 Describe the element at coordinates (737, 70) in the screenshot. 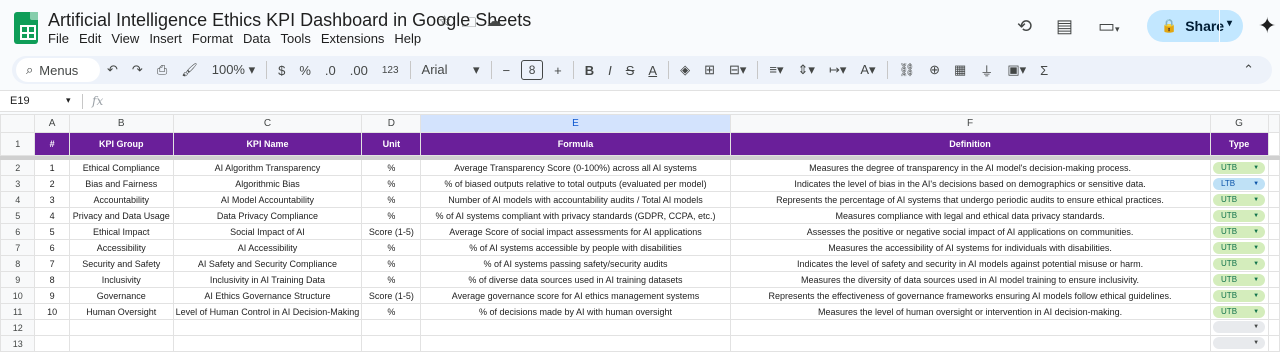

I see `merge-cells-icon: ⊟▾` at that location.